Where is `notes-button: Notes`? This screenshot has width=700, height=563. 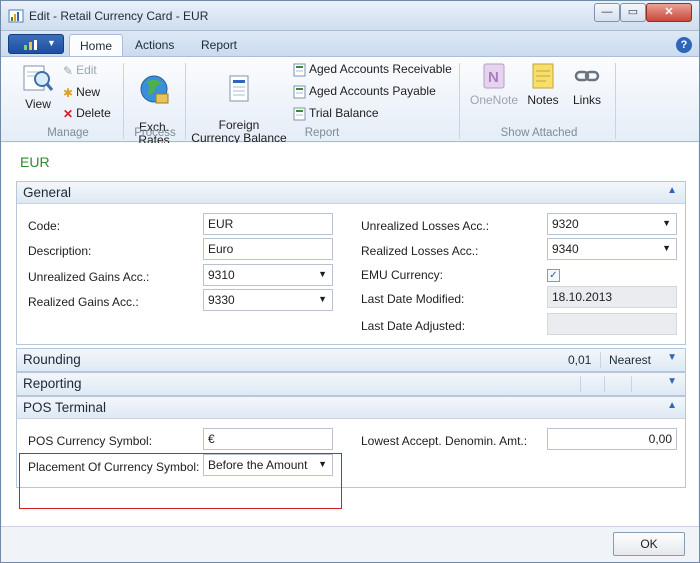
notes-button: Notes is located at coordinates (543, 84).